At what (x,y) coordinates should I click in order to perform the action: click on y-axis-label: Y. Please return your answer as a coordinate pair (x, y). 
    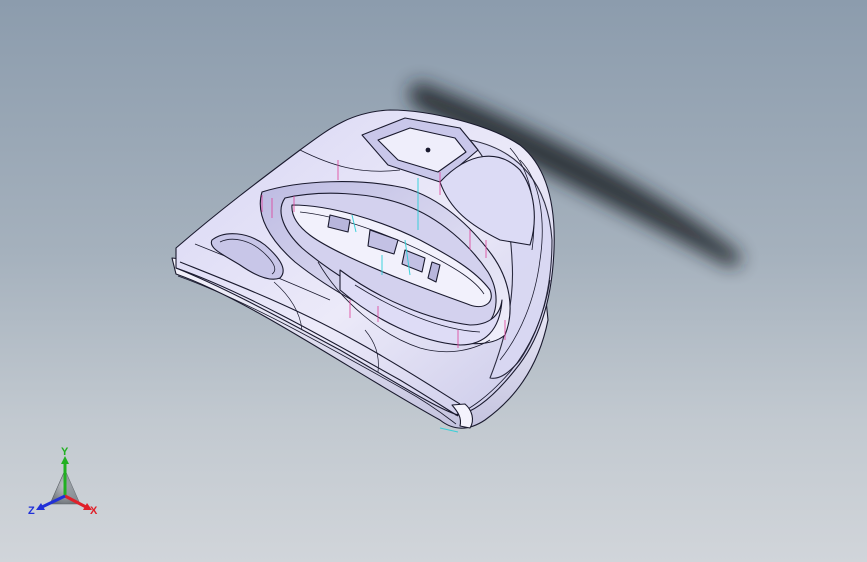
    Looking at the image, I should click on (65, 452).